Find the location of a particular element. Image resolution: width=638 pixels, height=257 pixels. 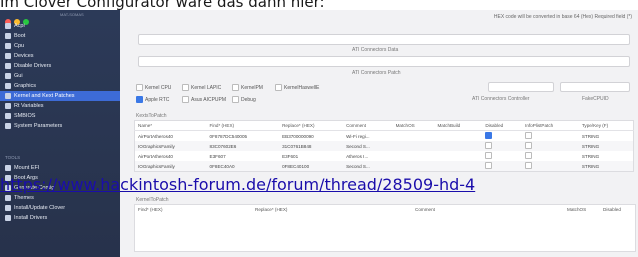

sidebar-item-rt-variables: Rt Variables is located at coordinates (60, 106).